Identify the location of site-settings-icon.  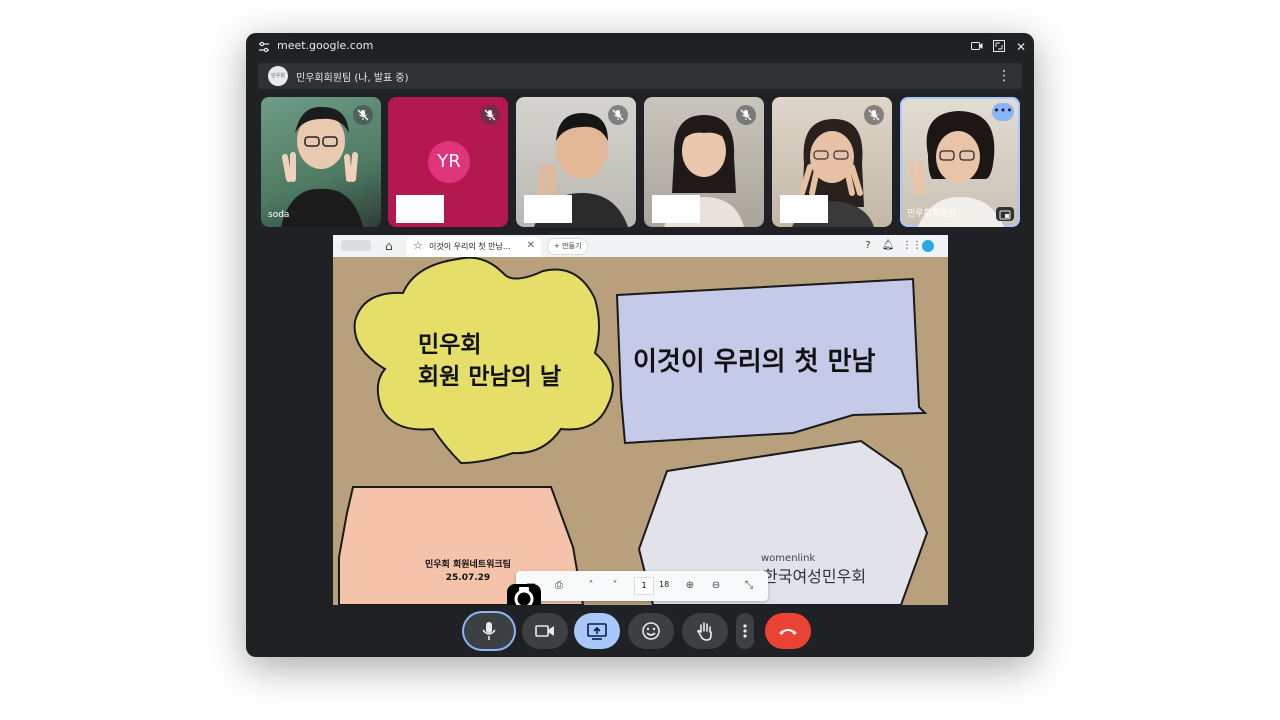
(264, 47).